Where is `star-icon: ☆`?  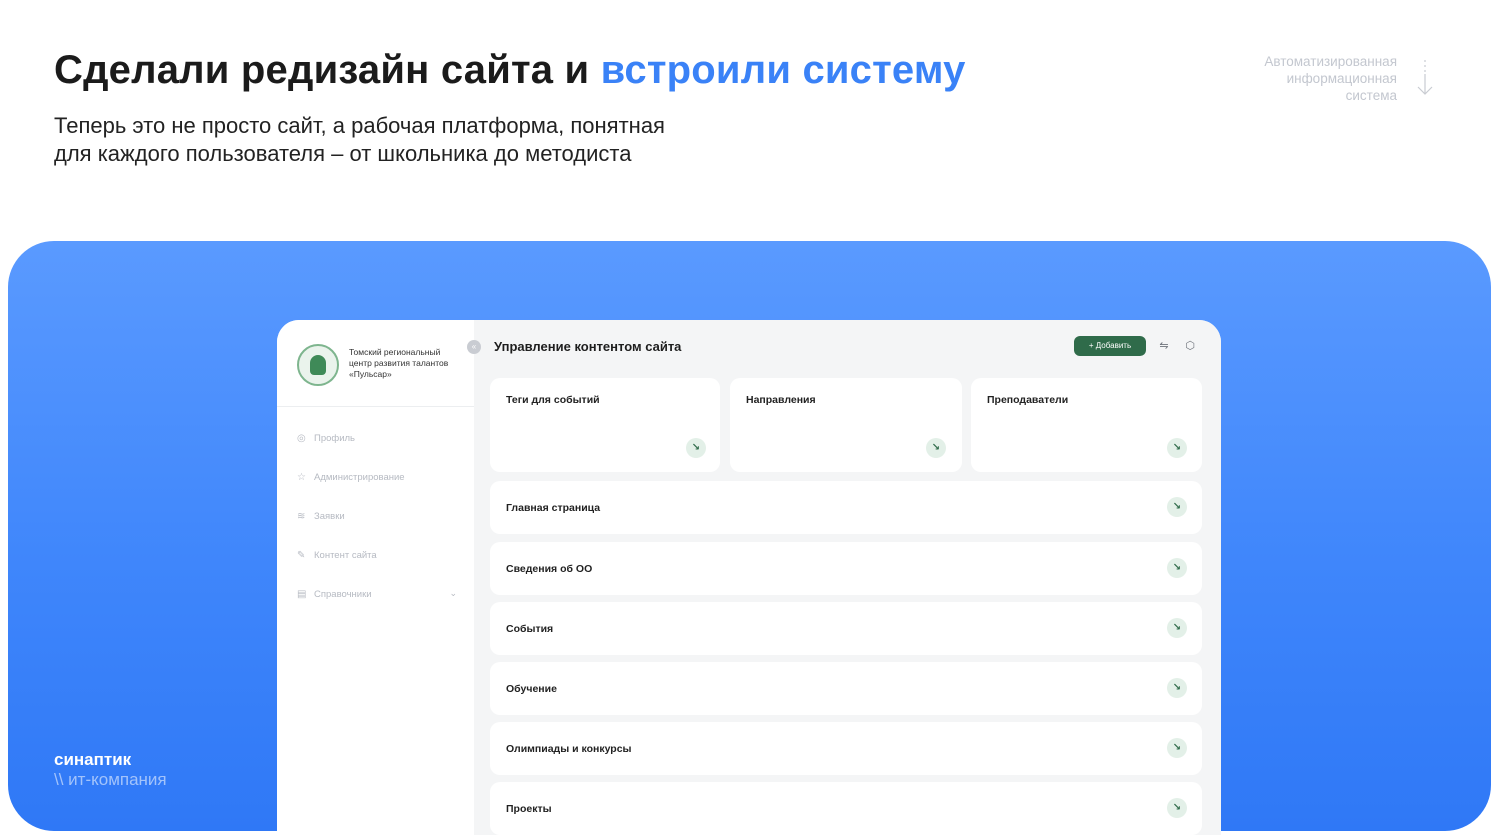 star-icon: ☆ is located at coordinates (301, 477).